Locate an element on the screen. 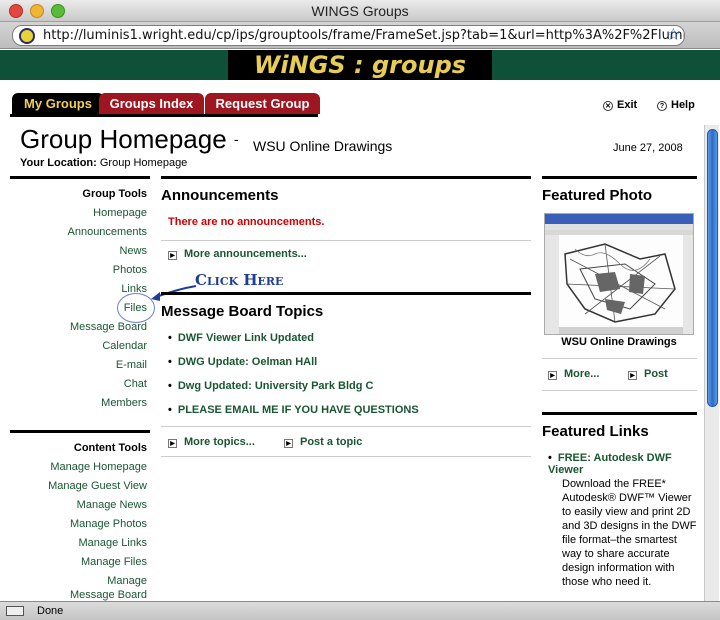  window-title: WINGS Groups is located at coordinates (360, 11).